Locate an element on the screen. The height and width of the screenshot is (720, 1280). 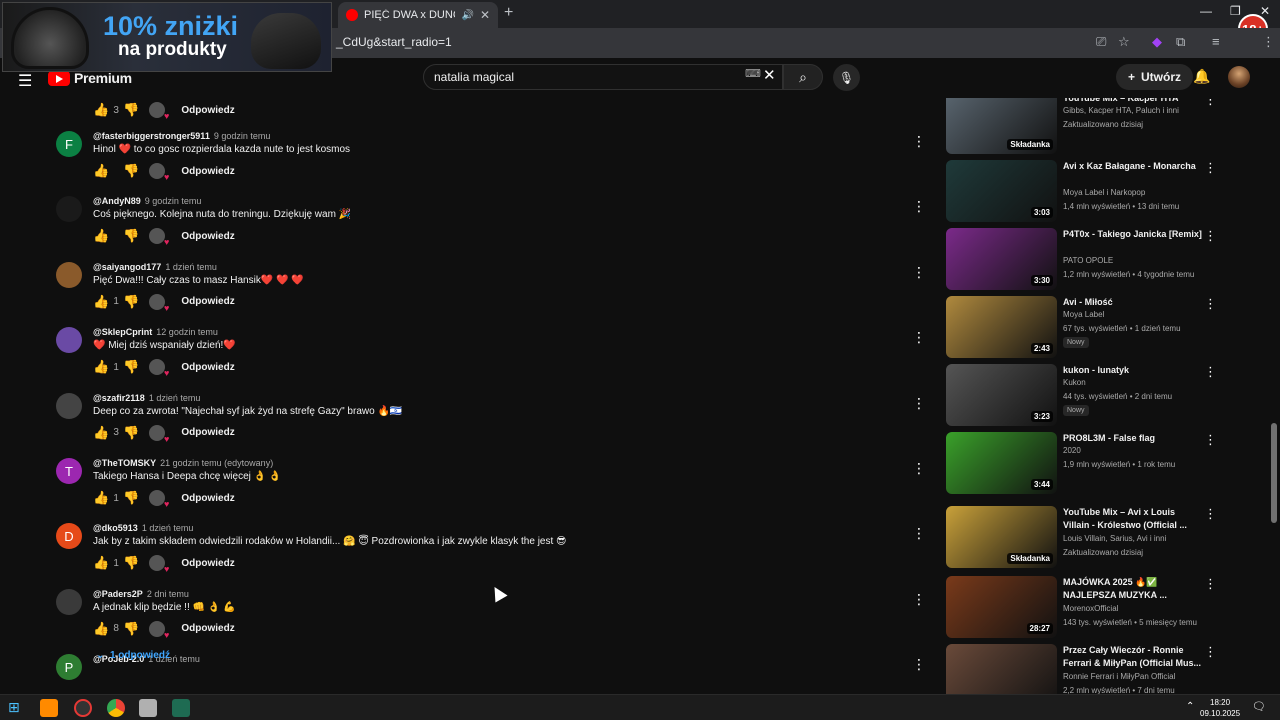
author-handle: @Paders2P is located at coordinates (118, 594).